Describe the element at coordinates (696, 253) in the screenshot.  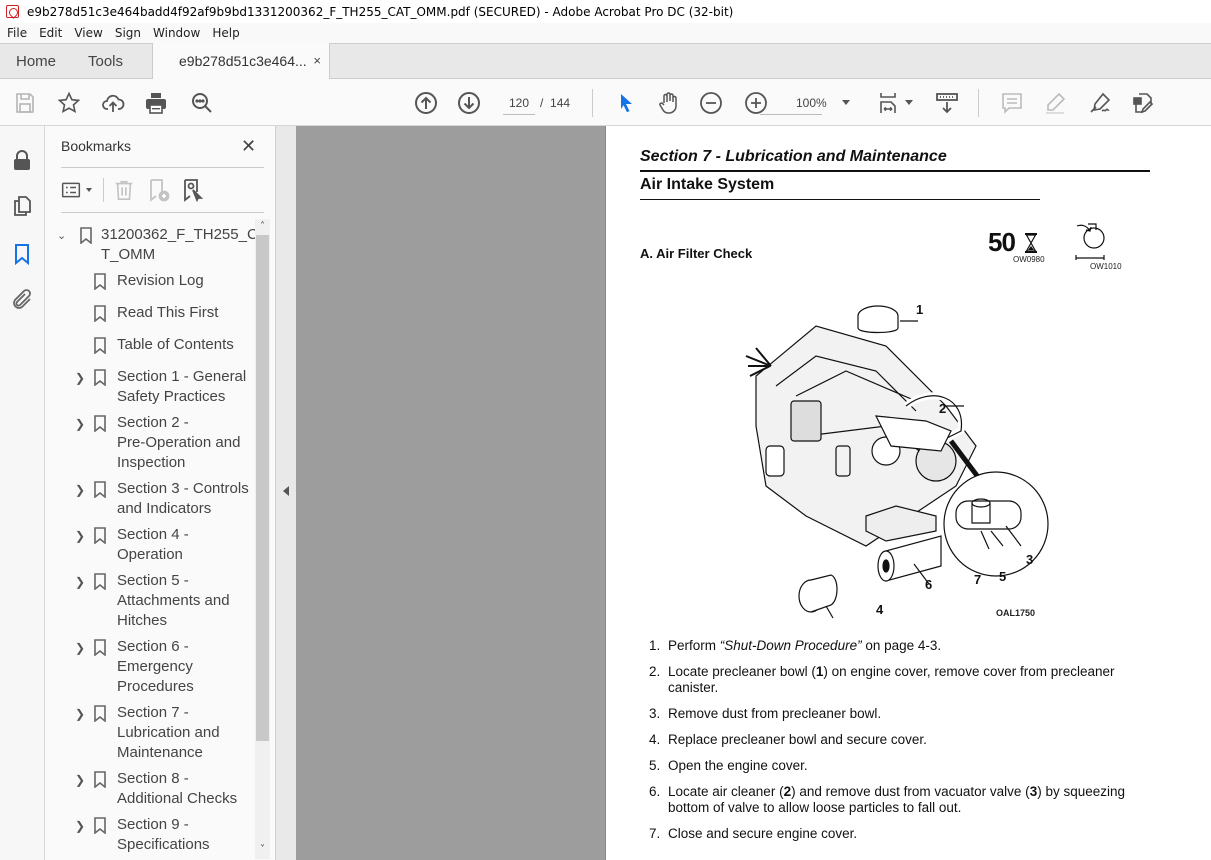
I see `procedure-heading: A. Air Filter Check` at that location.